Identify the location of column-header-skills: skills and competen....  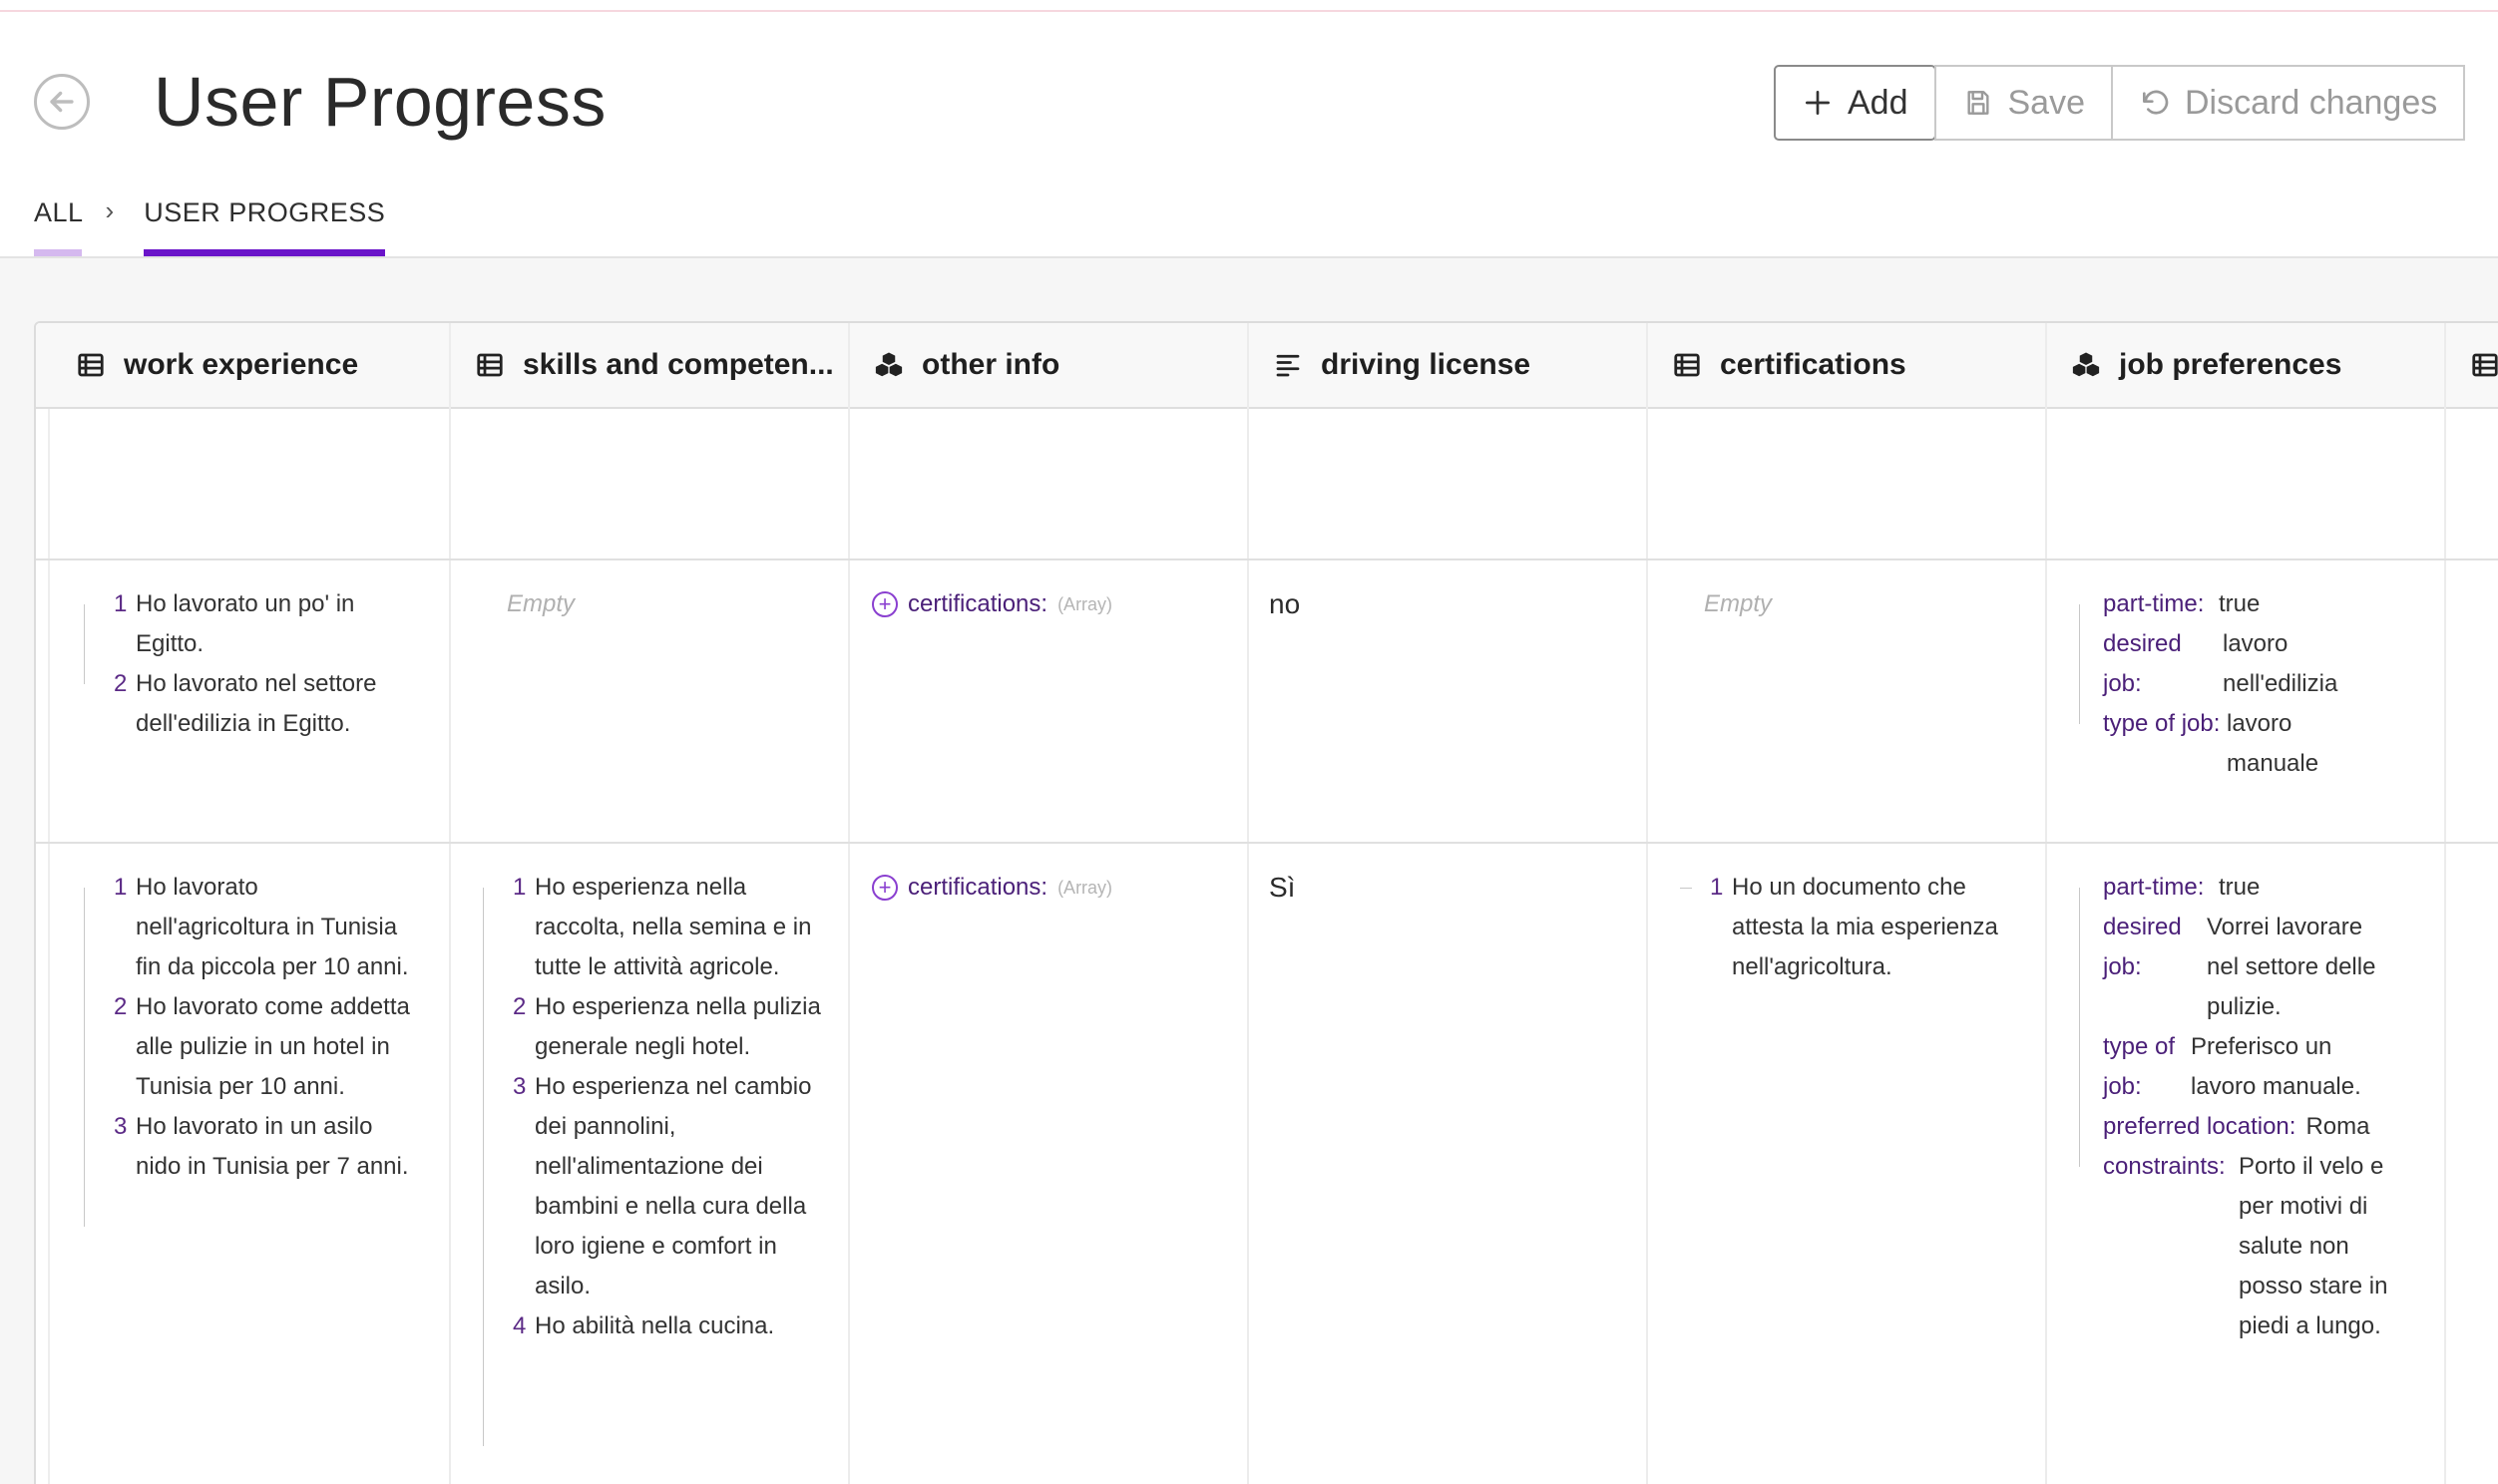
(634, 365).